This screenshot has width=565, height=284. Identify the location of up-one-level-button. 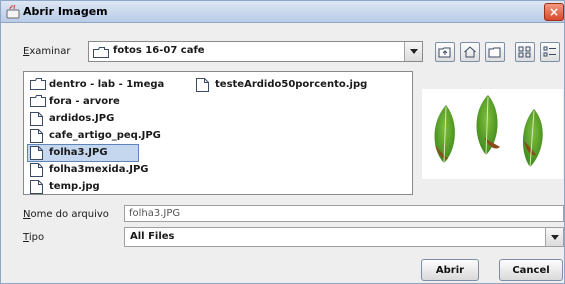
(445, 52).